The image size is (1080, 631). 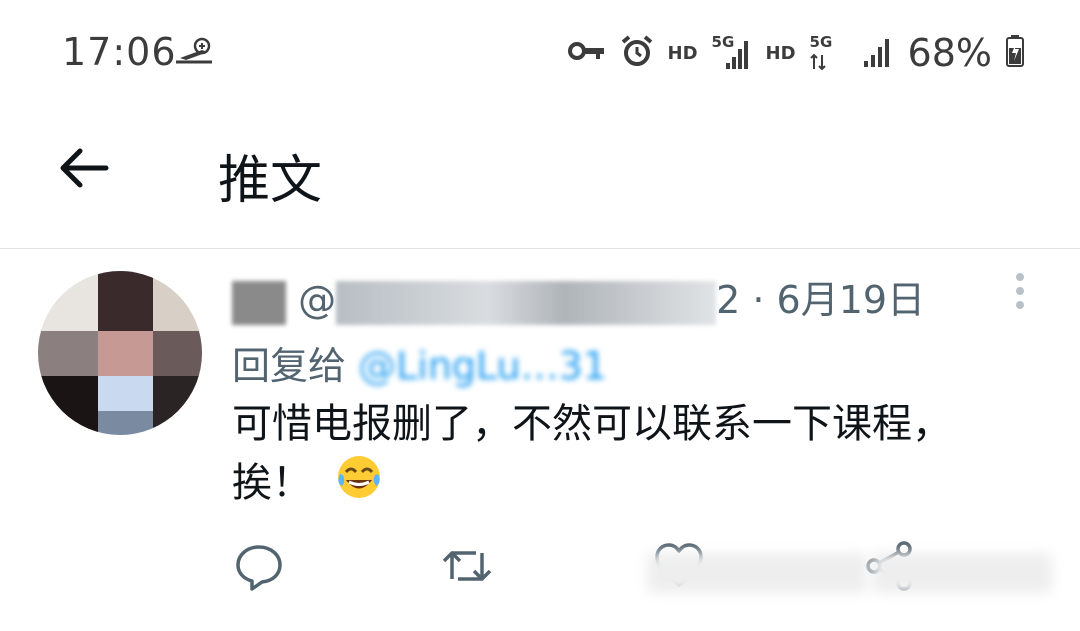 I want to click on battery-charging-icon, so click(x=1015, y=53).